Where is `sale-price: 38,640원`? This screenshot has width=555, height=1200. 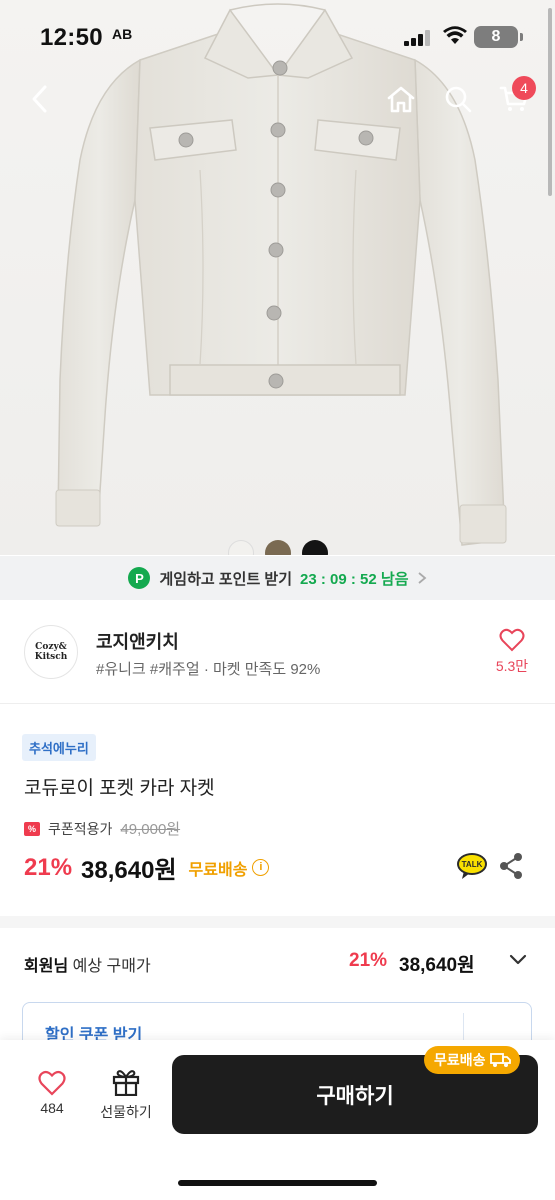 sale-price: 38,640원 is located at coordinates (129, 870).